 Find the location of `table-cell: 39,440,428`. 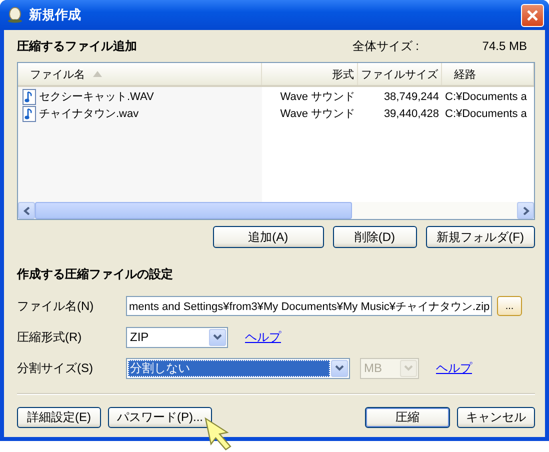

table-cell: 39,440,428 is located at coordinates (411, 114).